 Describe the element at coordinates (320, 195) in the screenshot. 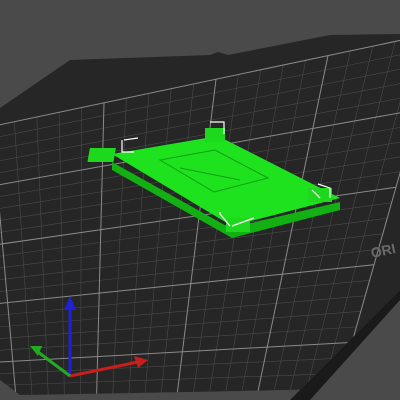

I see `model-tab-right` at that location.